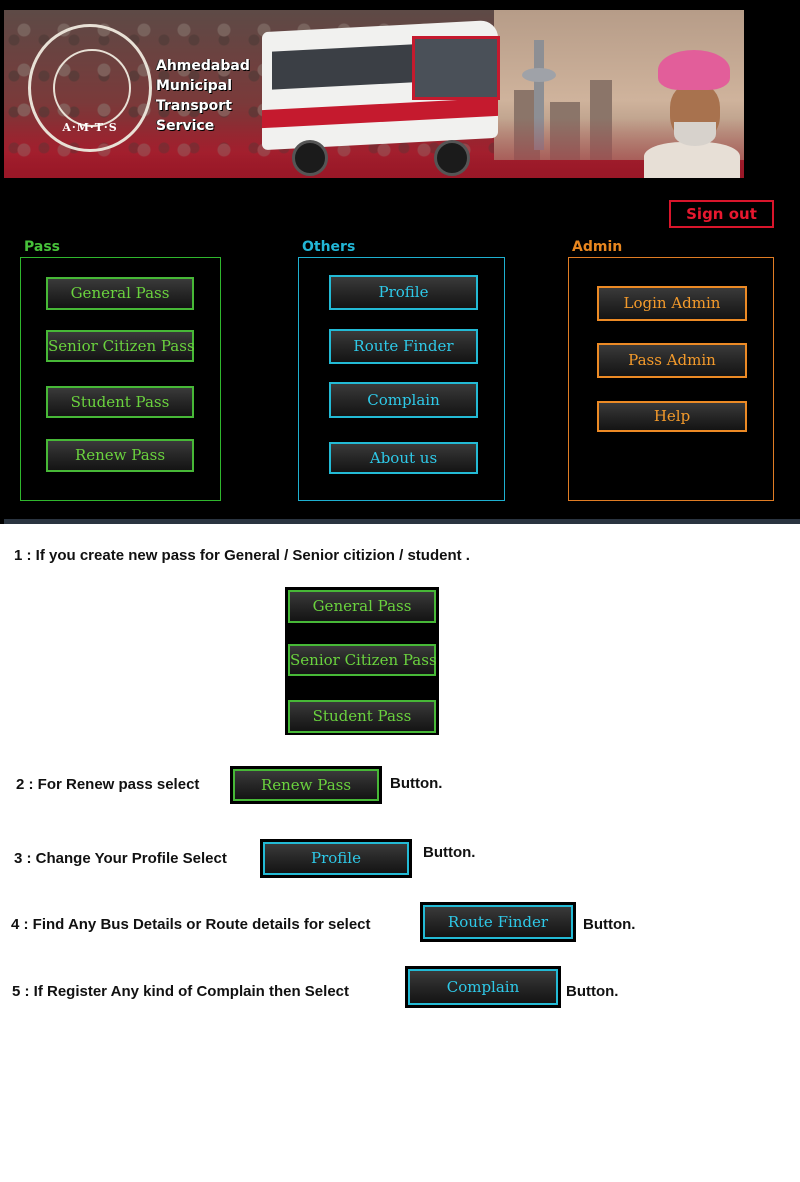  Describe the element at coordinates (403, 292) in the screenshot. I see `profile-button: Profile` at that location.